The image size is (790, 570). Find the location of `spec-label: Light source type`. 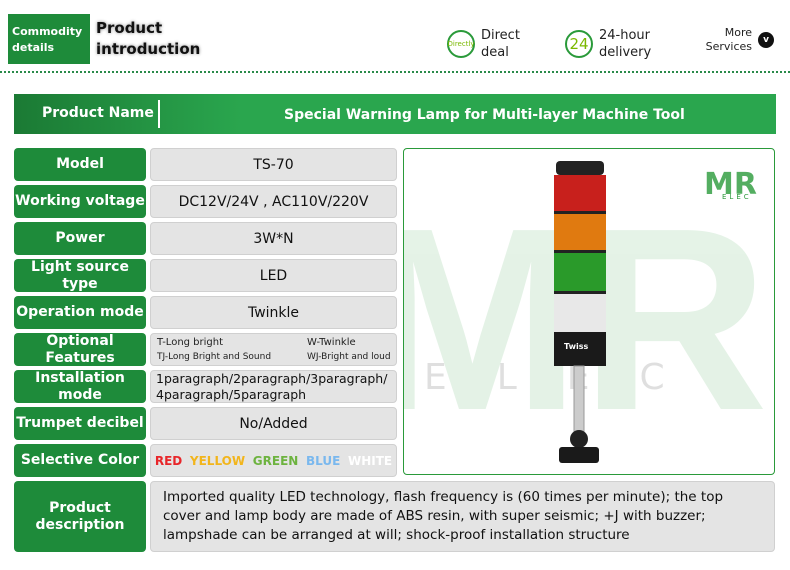

spec-label: Light source type is located at coordinates (80, 275).